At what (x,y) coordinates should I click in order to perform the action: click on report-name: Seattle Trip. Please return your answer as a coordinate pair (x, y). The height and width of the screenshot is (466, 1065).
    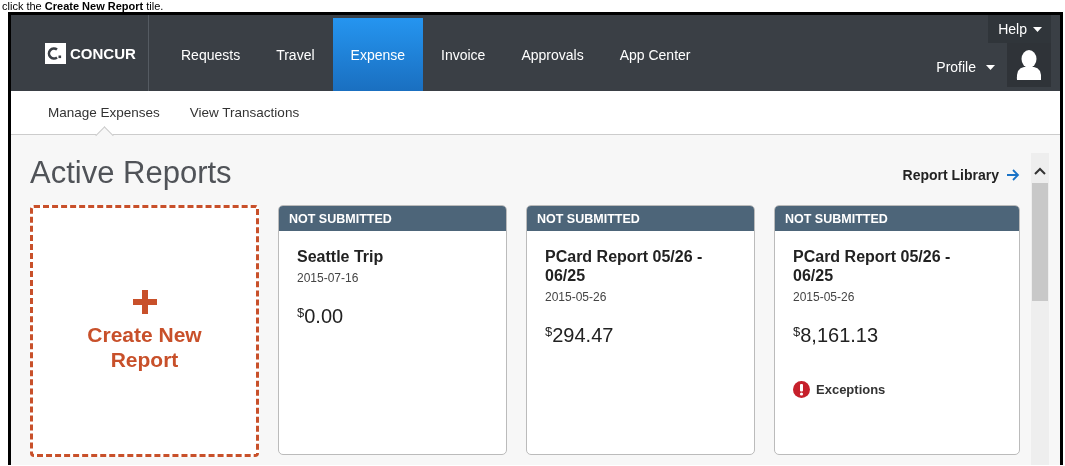
    Looking at the image, I should click on (341, 257).